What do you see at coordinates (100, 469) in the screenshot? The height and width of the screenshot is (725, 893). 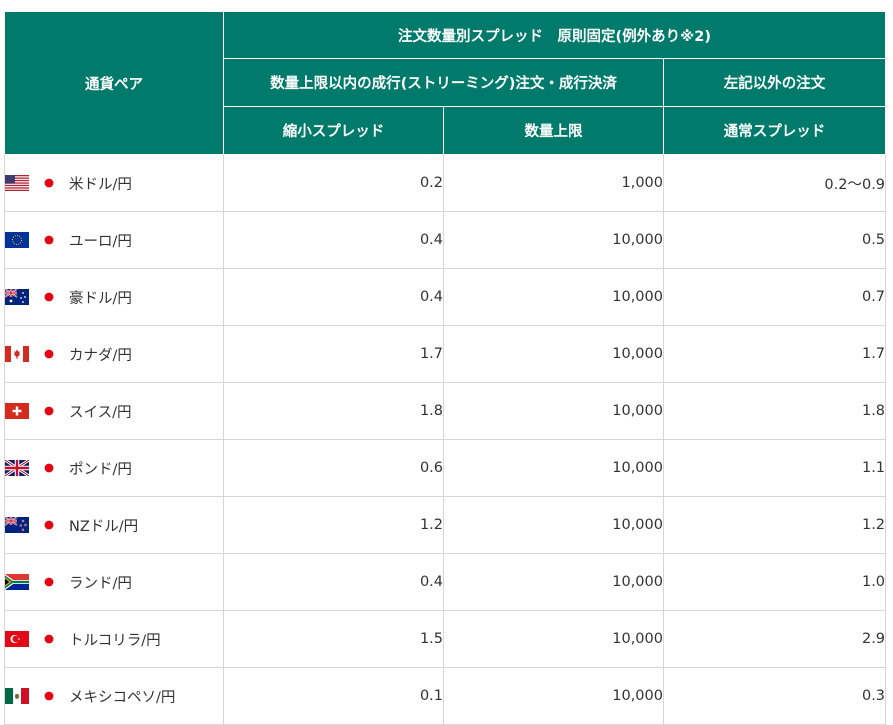 I see `pair-label: ポンド/円` at bounding box center [100, 469].